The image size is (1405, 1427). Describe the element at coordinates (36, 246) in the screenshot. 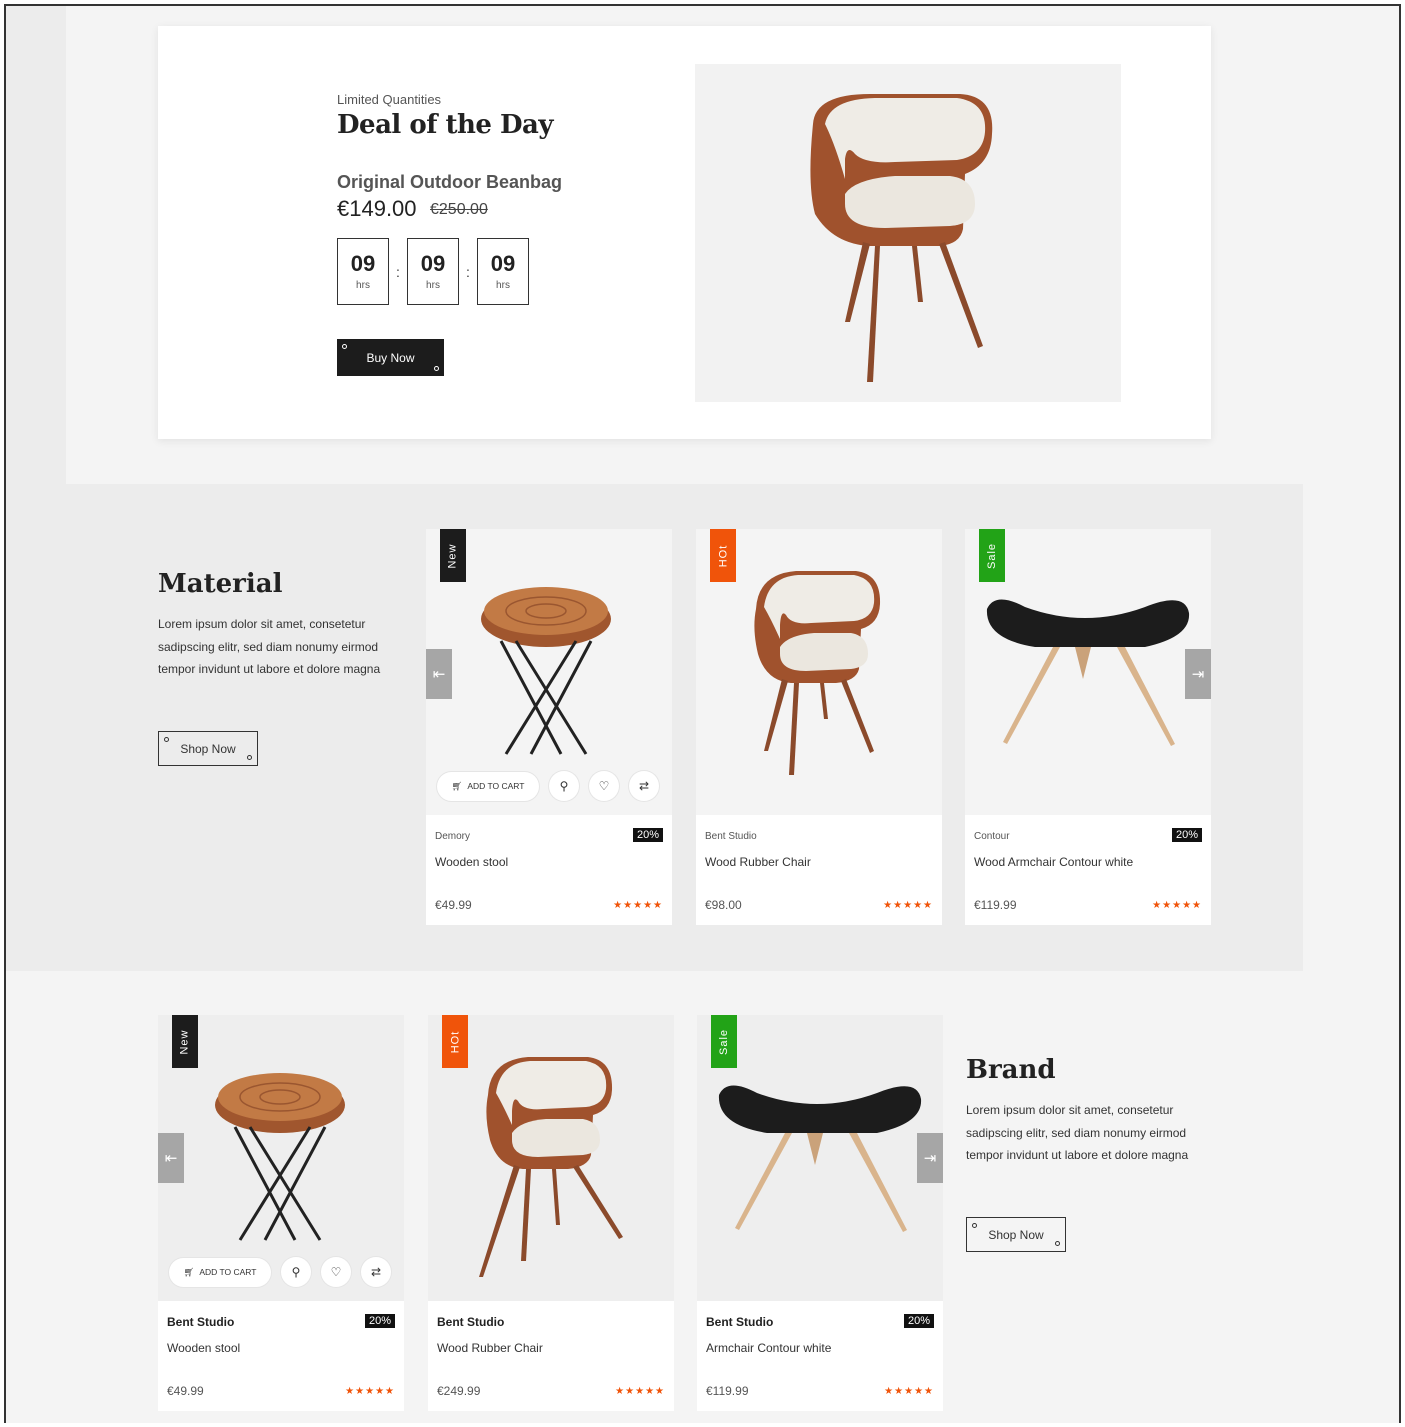

I see `deal-left-strip` at that location.